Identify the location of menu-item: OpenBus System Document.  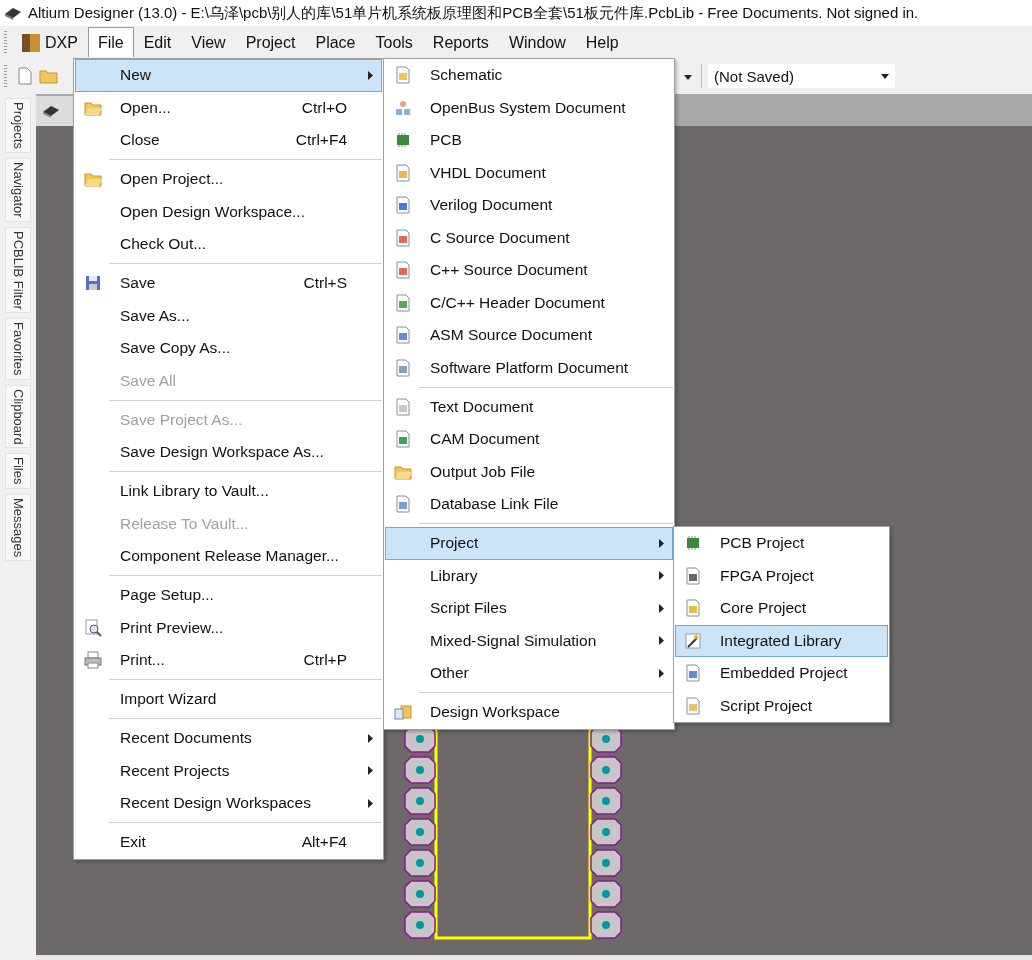
(529, 107).